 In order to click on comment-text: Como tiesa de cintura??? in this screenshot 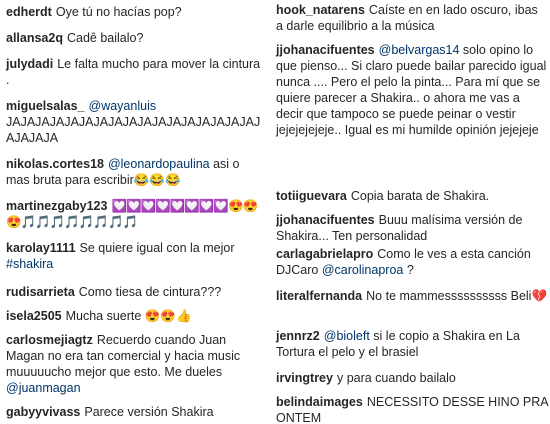, I will do `click(150, 292)`.